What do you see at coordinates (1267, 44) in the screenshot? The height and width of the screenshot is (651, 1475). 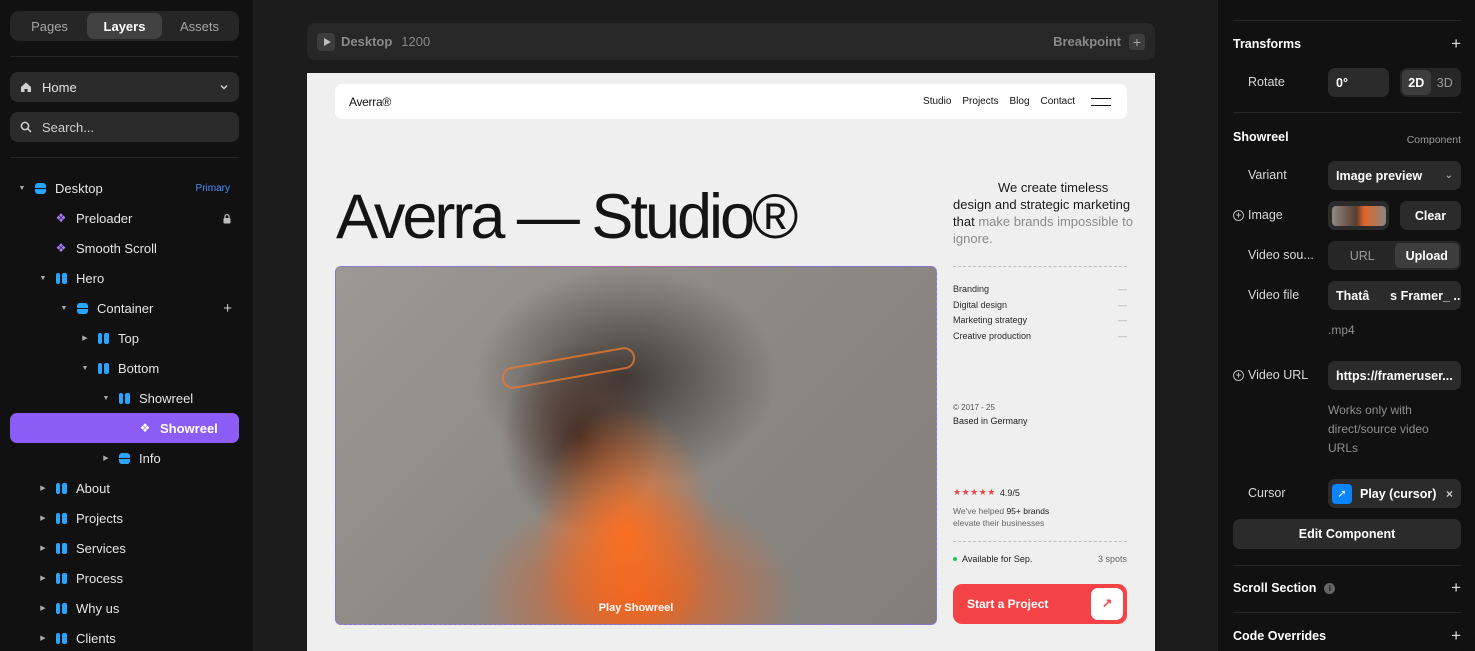 I see `transforms-title: Transforms` at bounding box center [1267, 44].